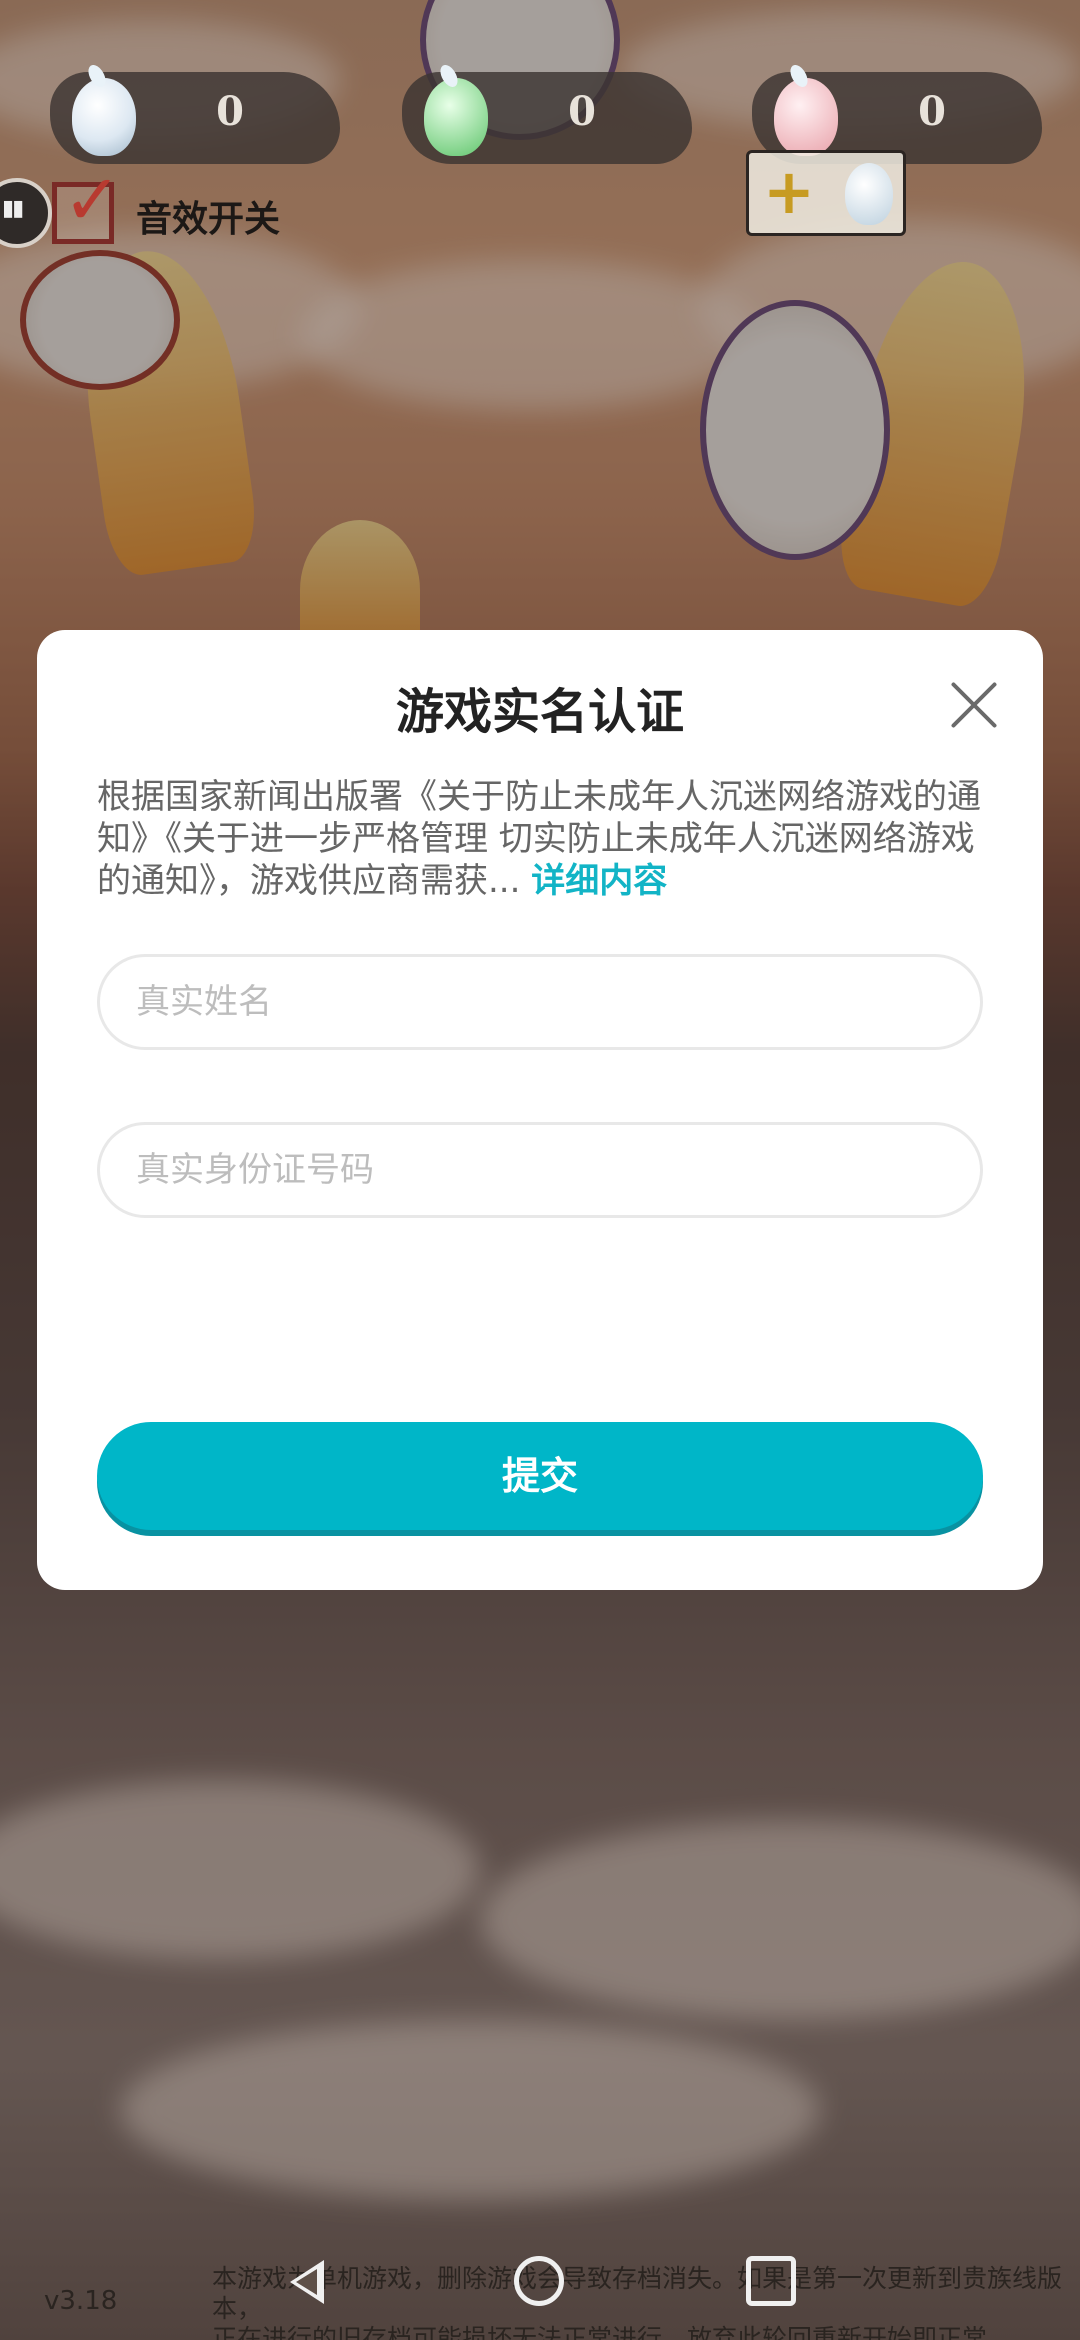  I want to click on details-link: 详细内容, so click(599, 881).